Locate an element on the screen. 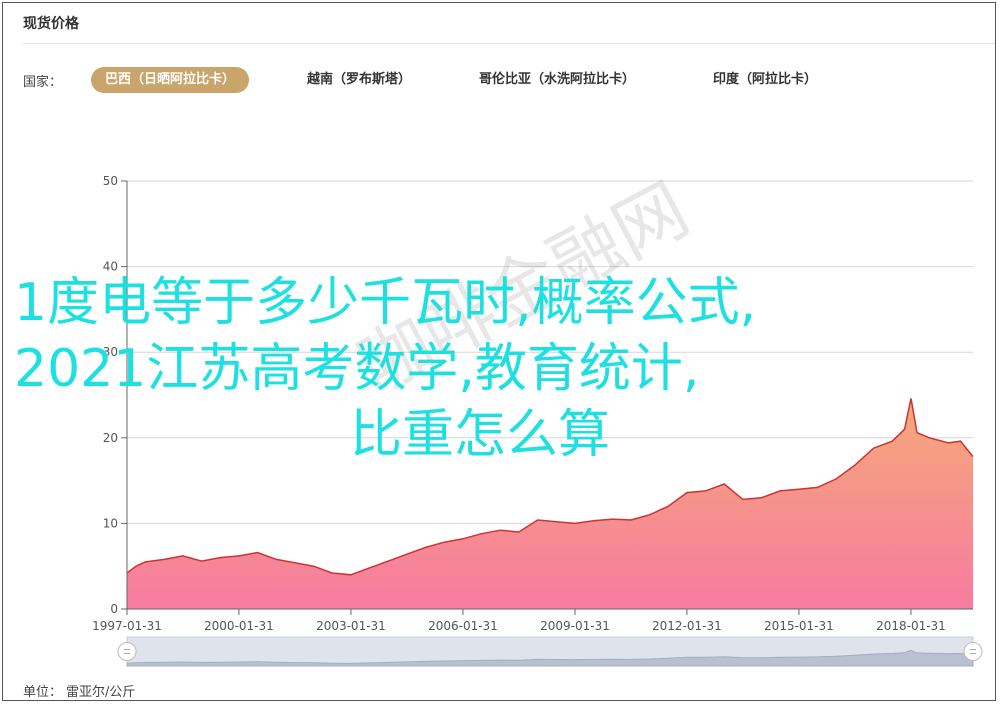 The width and height of the screenshot is (1002, 707). y-tick-label: 30 is located at coordinates (110, 352).